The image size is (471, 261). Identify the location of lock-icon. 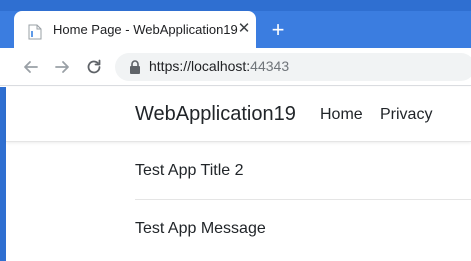
(135, 67).